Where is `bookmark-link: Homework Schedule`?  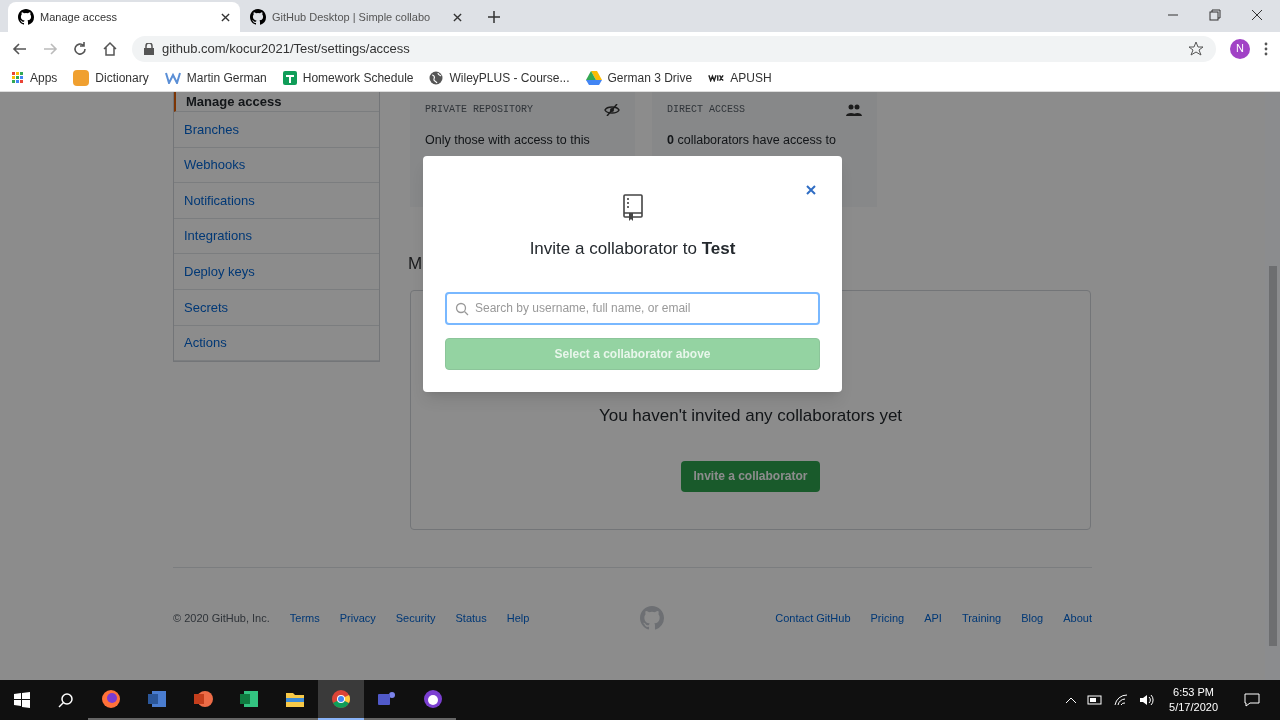 bookmark-link: Homework Schedule is located at coordinates (348, 78).